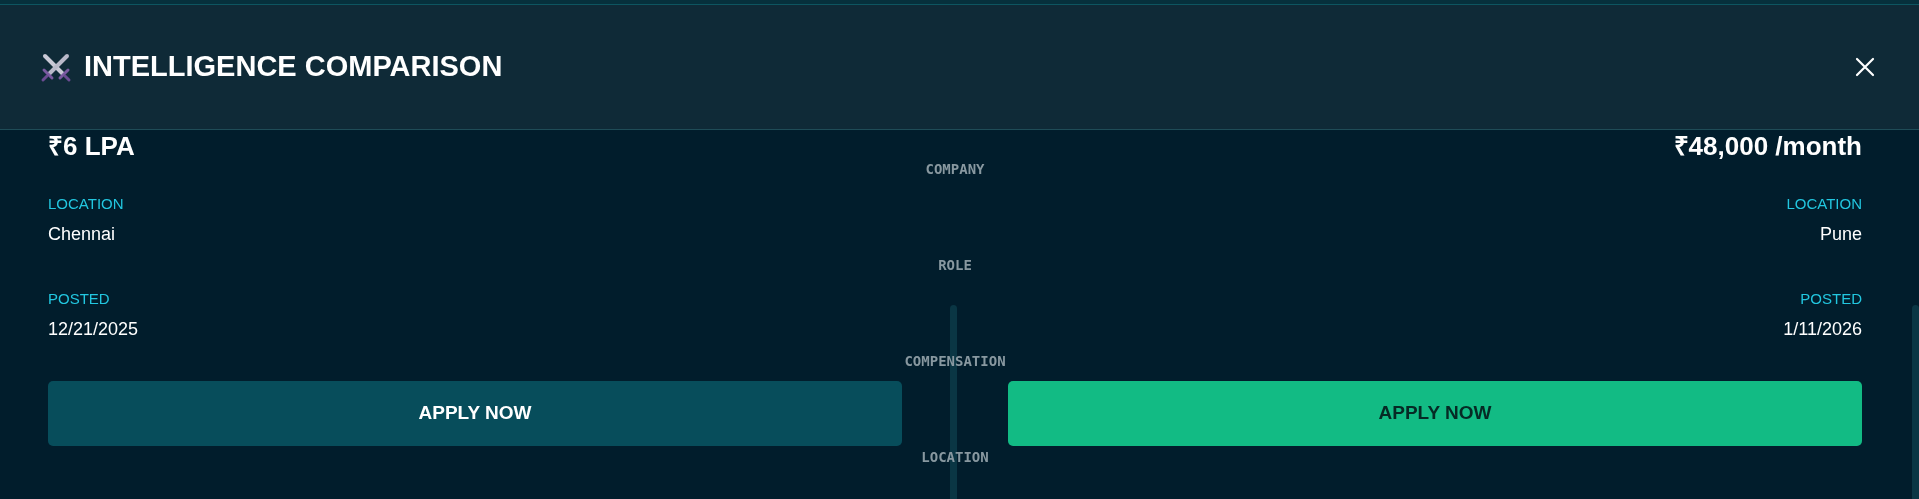 The width and height of the screenshot is (1919, 499). What do you see at coordinates (1840, 234) in the screenshot?
I see `field-value: Pune` at bounding box center [1840, 234].